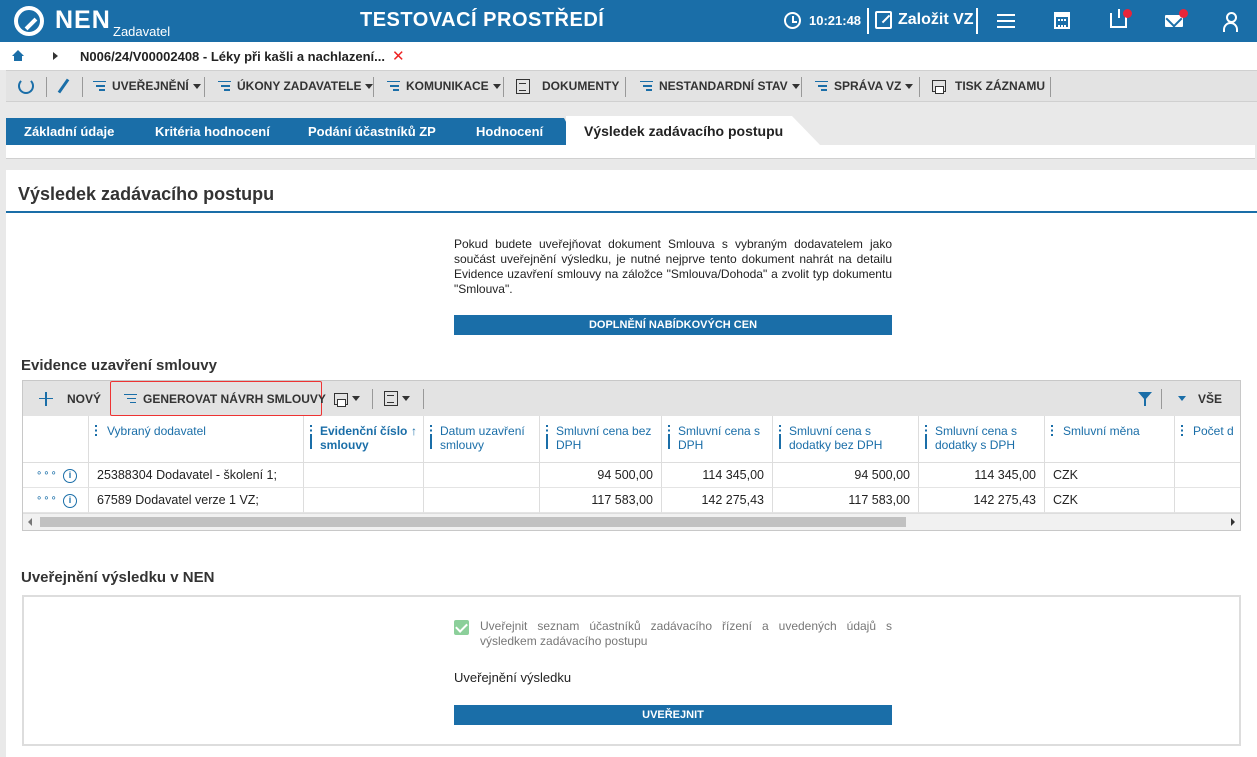 The height and width of the screenshot is (757, 1257). Describe the element at coordinates (1006, 21) in the screenshot. I see `menu-icon` at that location.